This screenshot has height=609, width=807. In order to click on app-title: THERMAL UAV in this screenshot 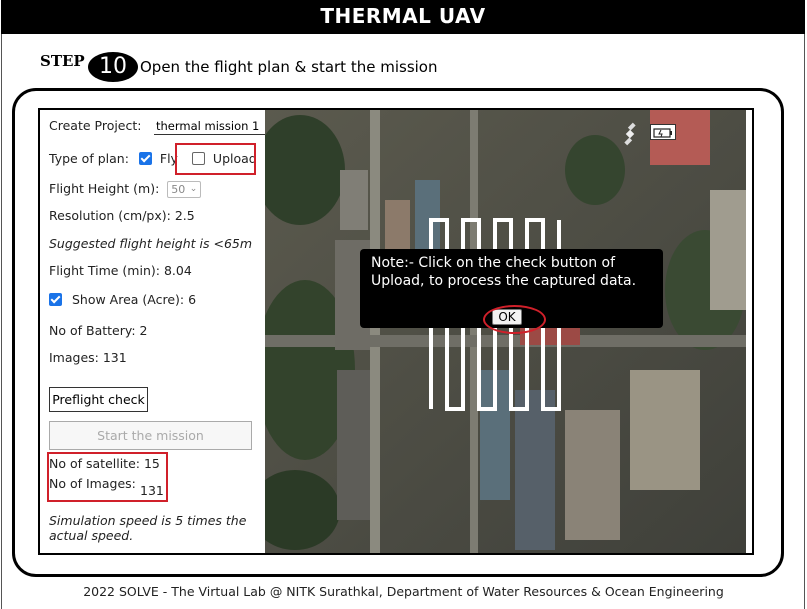, I will do `click(403, 16)`.